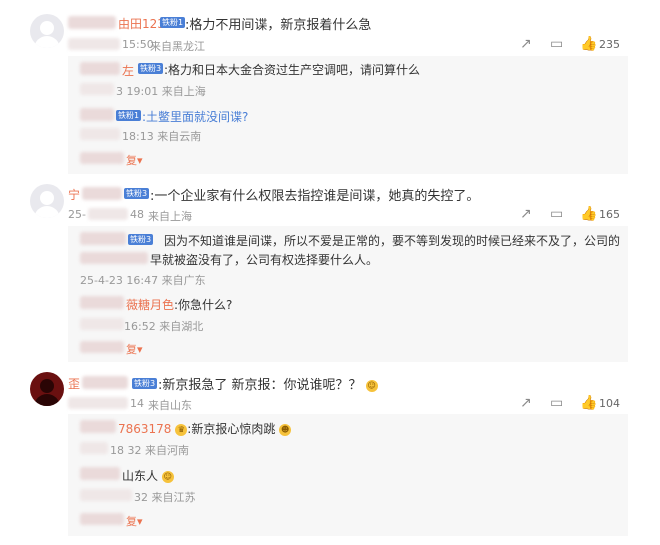 The image size is (660, 545). Describe the element at coordinates (203, 305) in the screenshot. I see `reply-text: :你急什么?` at that location.